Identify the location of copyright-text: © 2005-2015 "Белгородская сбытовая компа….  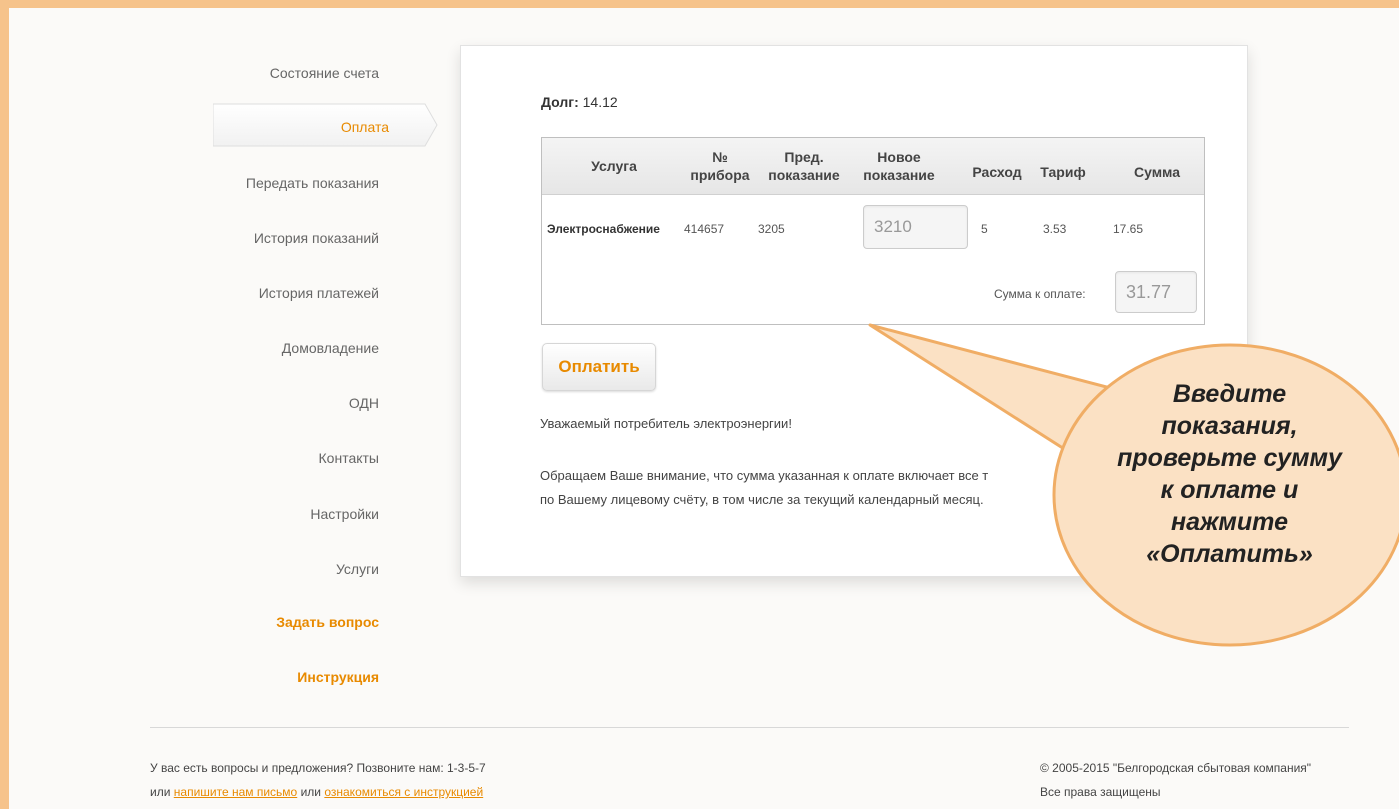
(1176, 768).